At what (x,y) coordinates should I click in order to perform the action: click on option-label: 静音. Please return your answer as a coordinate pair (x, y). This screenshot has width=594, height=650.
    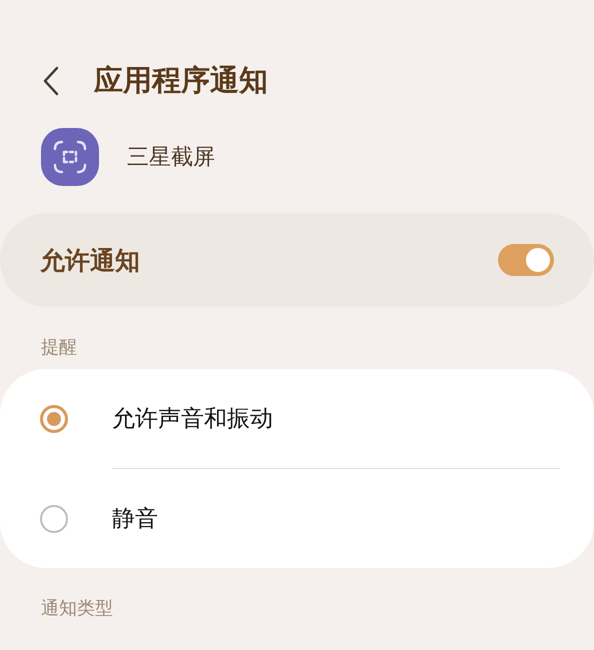
    Looking at the image, I should click on (135, 519).